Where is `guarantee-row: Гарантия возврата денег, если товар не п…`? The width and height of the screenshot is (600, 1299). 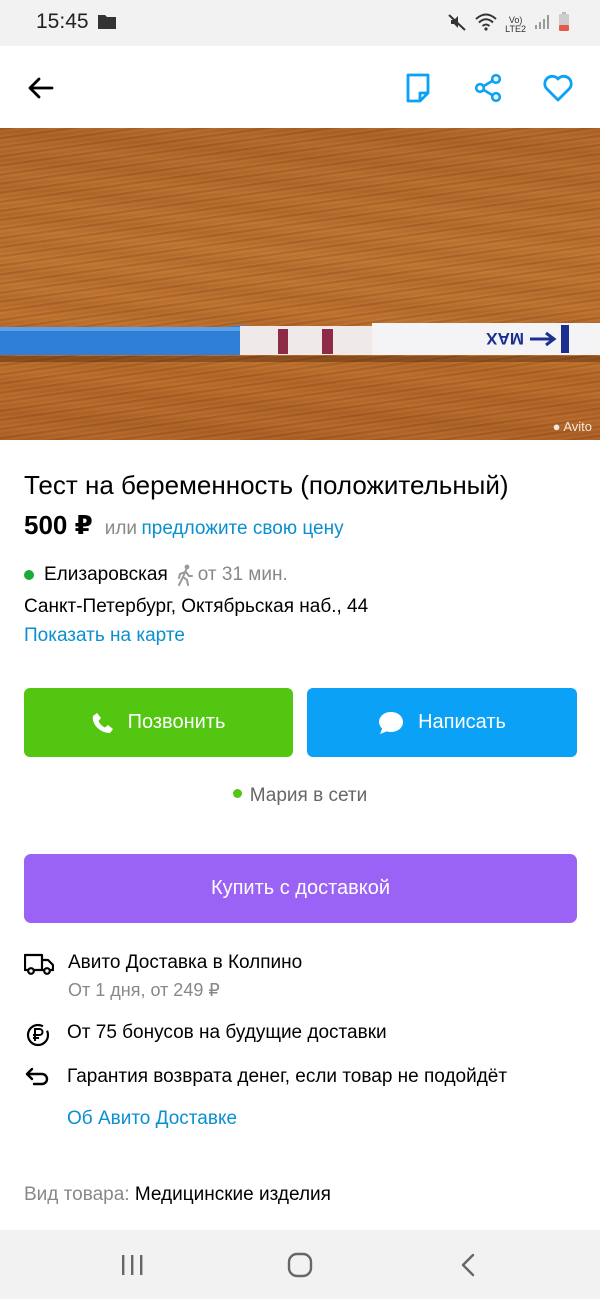 guarantee-row: Гарантия возврата денег, если товар не п… is located at coordinates (265, 1079).